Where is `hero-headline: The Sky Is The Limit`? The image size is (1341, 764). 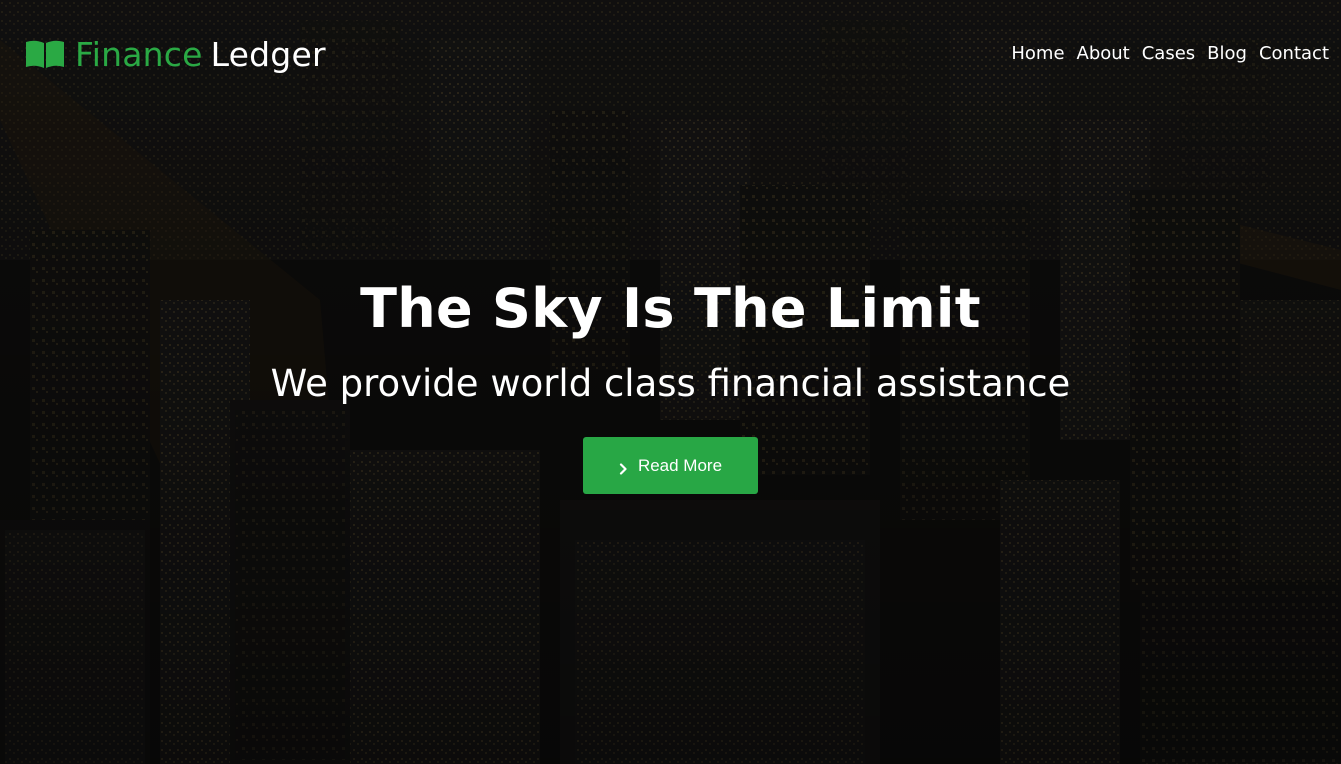 hero-headline: The Sky Is The Limit is located at coordinates (670, 308).